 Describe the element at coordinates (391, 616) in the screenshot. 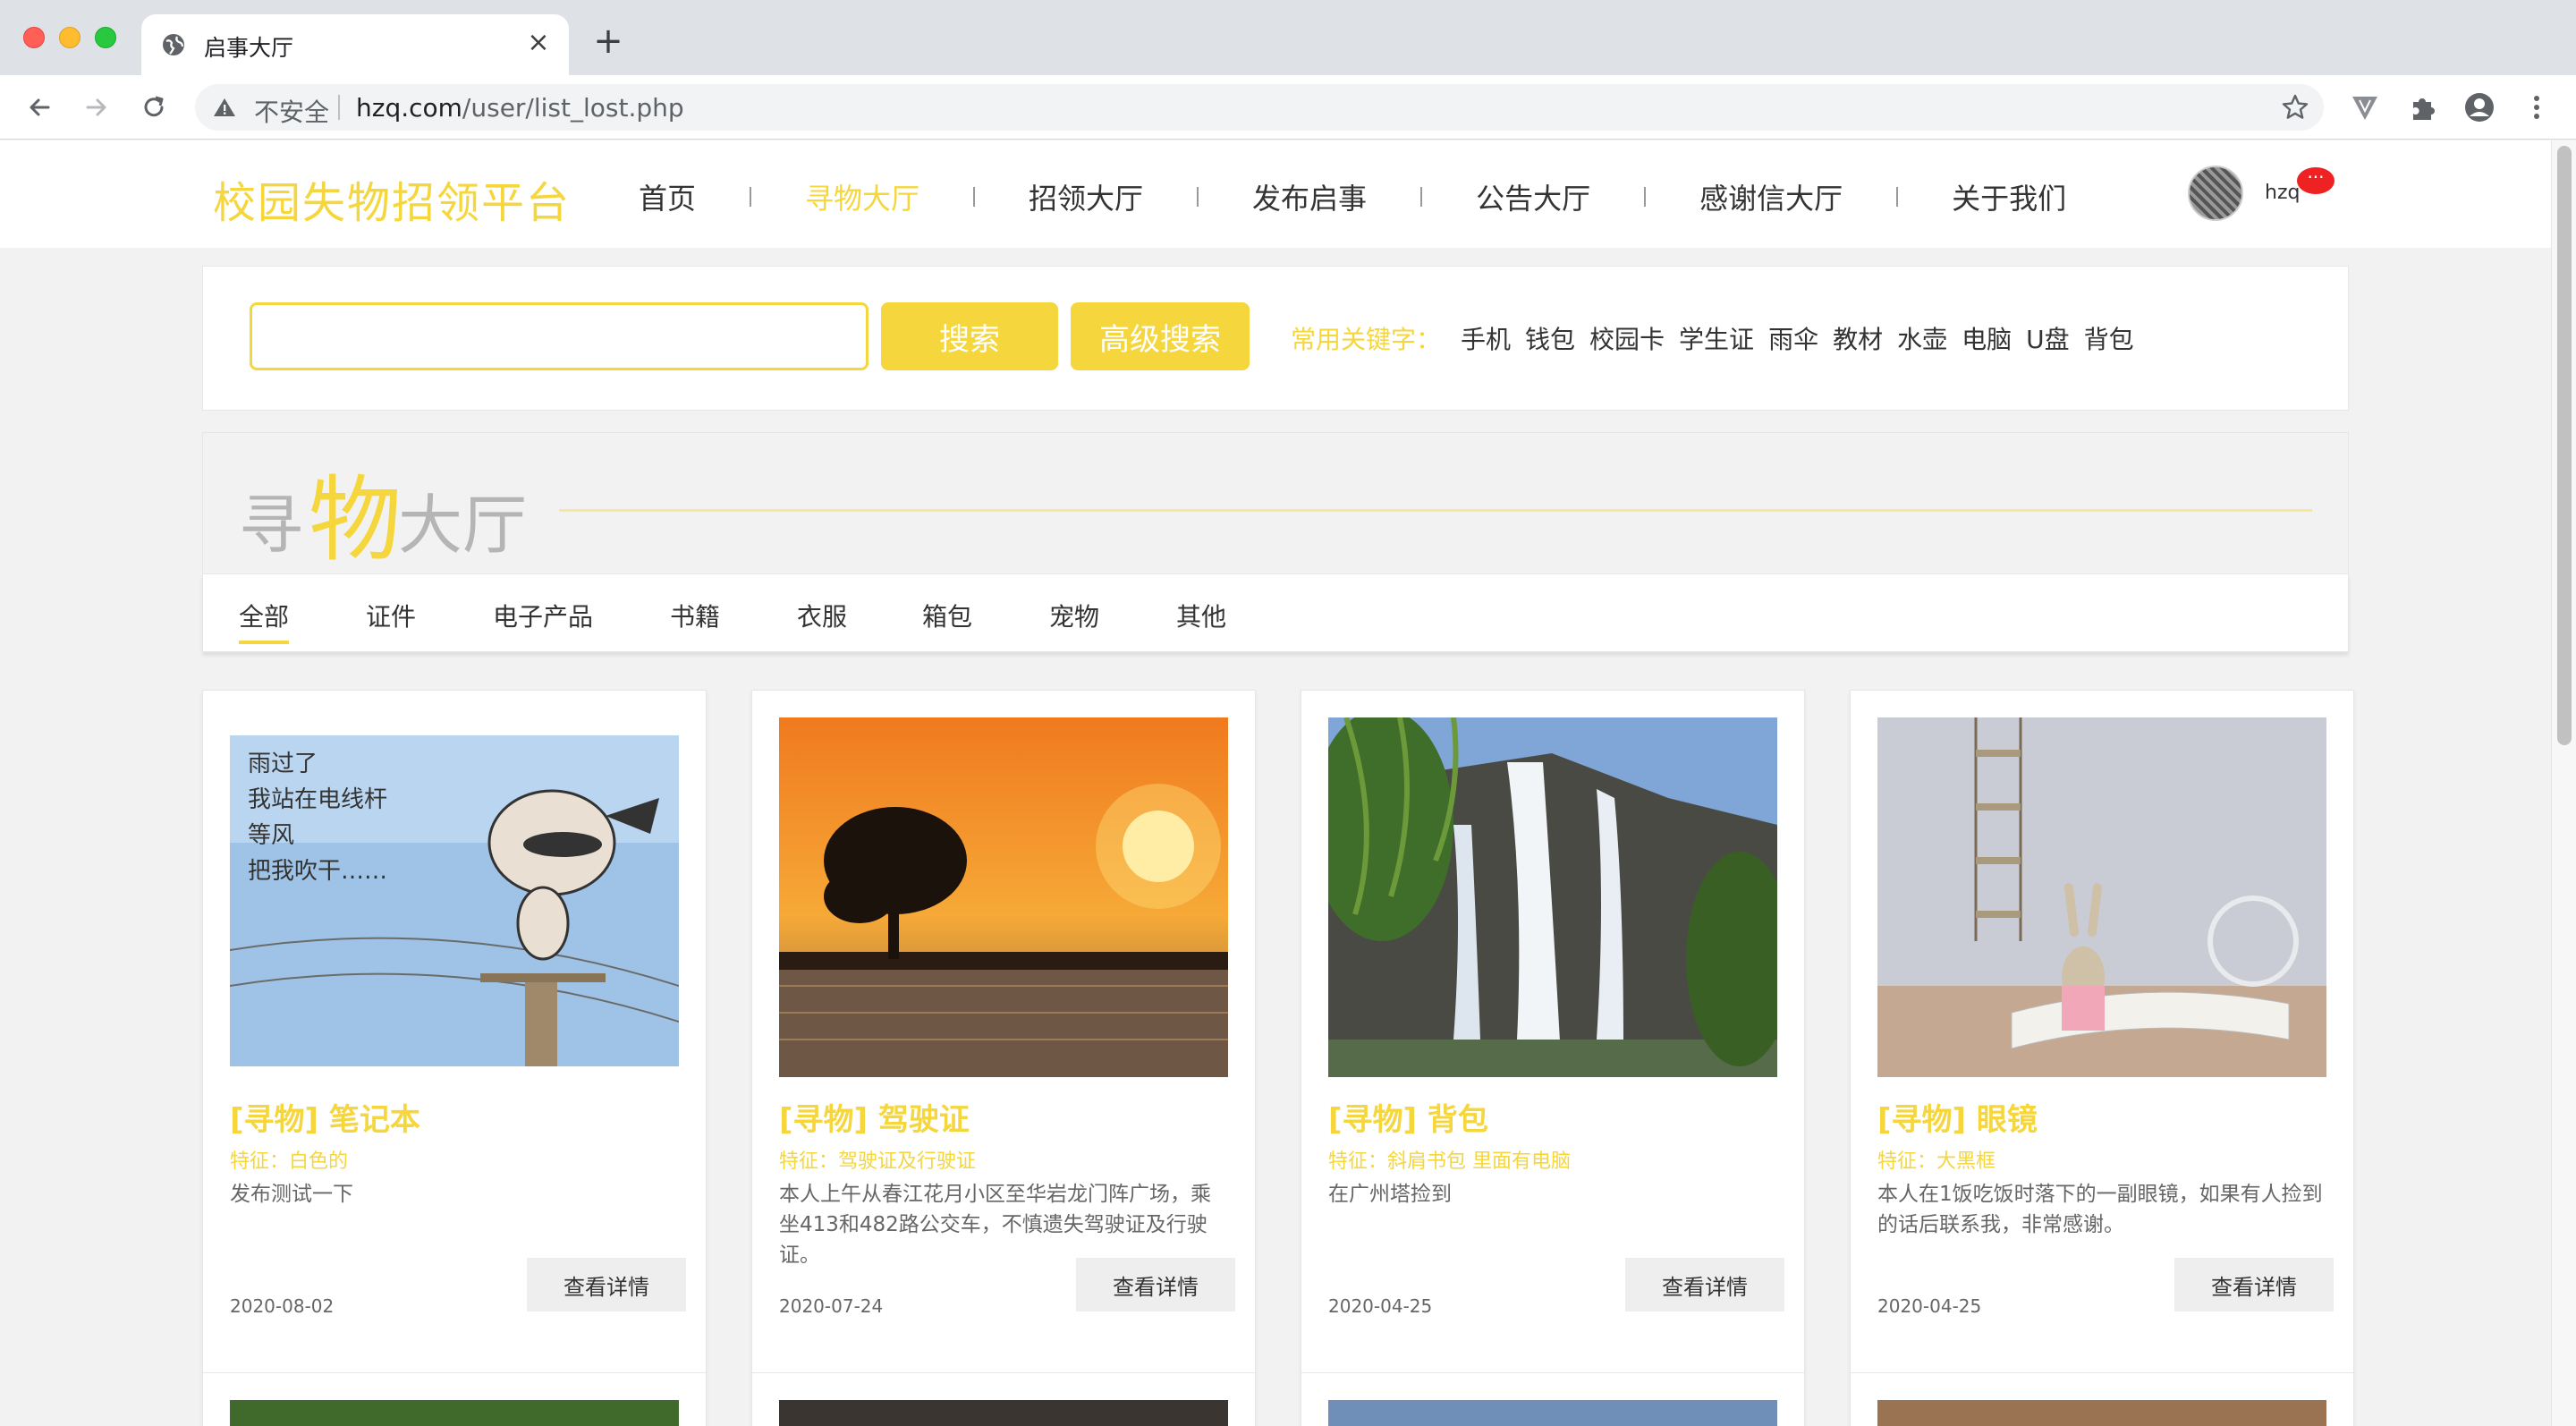

I see `tab-documents: 证件` at that location.